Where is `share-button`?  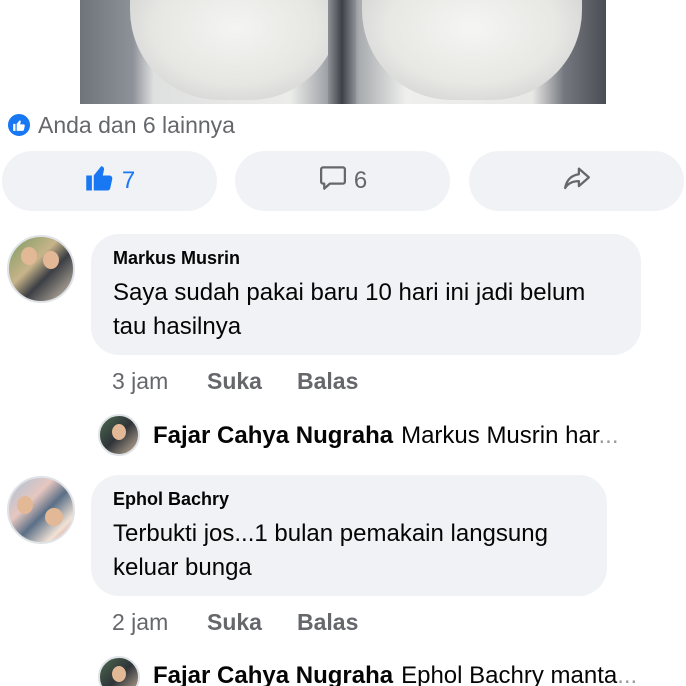 share-button is located at coordinates (576, 181).